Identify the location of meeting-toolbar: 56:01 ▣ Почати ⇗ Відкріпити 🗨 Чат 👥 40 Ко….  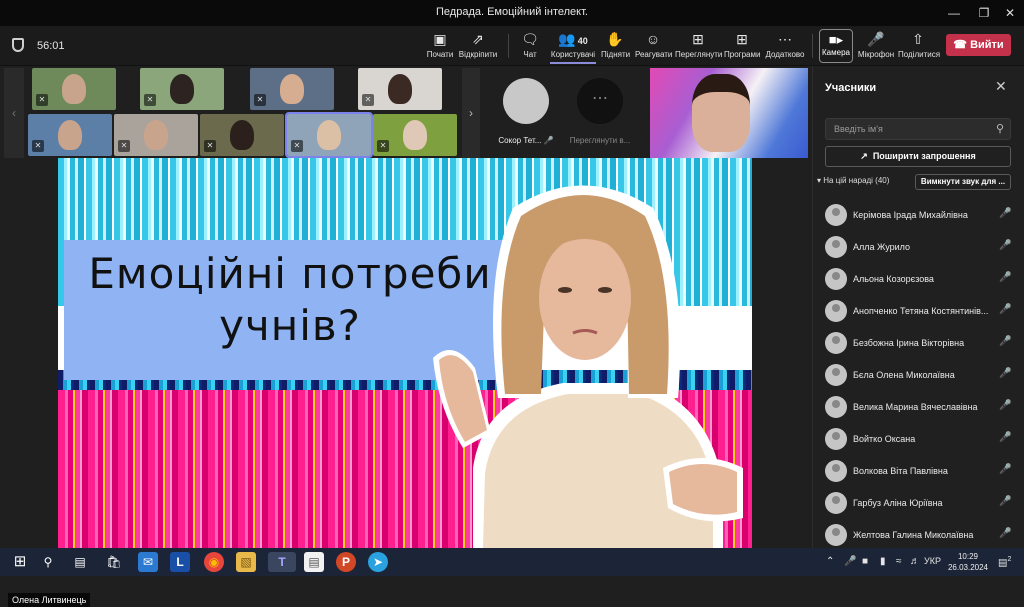
(512, 46).